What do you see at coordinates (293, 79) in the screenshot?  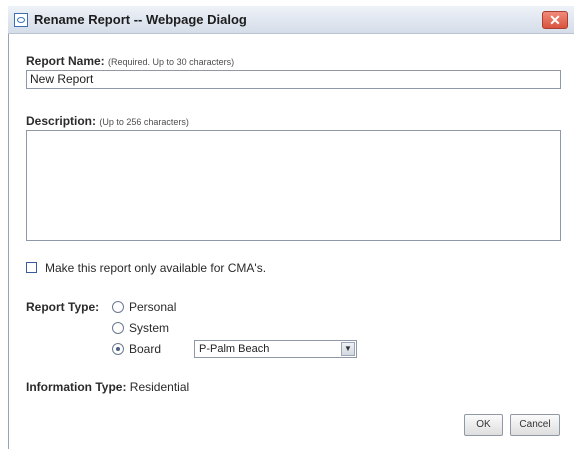 I see `report-name-input: New Report` at bounding box center [293, 79].